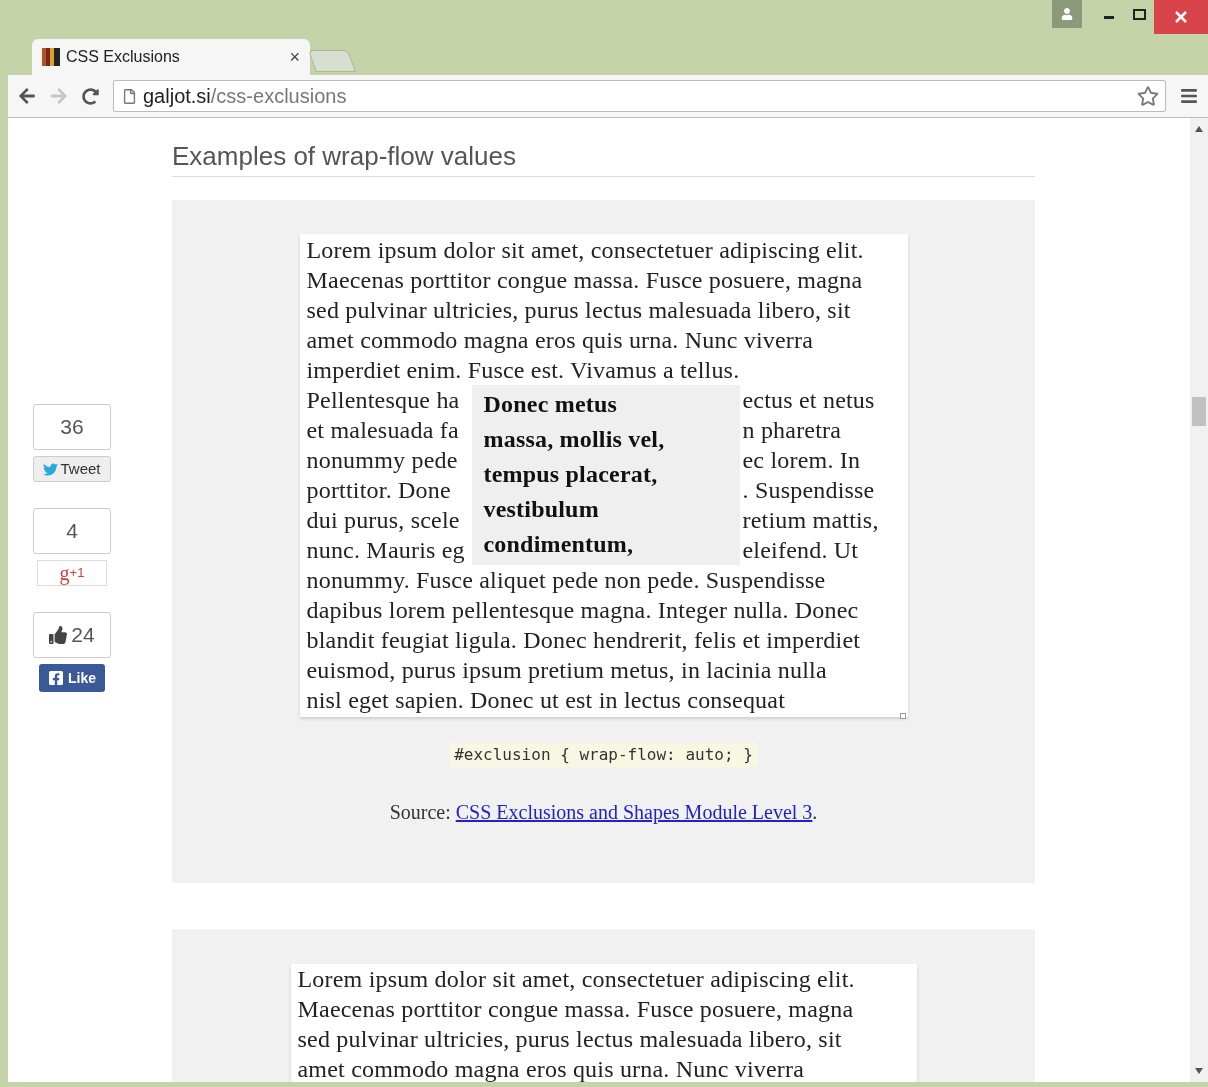  What do you see at coordinates (1199, 411) in the screenshot?
I see `scroll-thumb` at bounding box center [1199, 411].